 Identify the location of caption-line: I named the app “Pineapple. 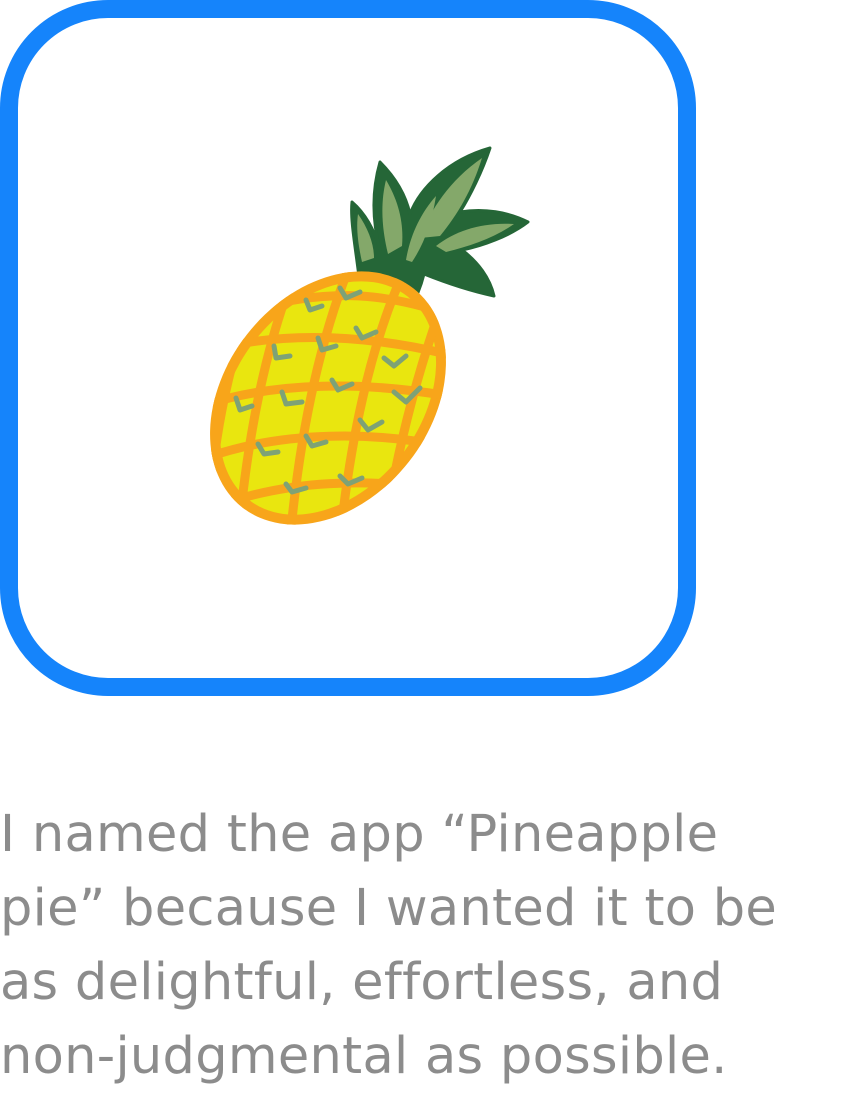
(359, 834).